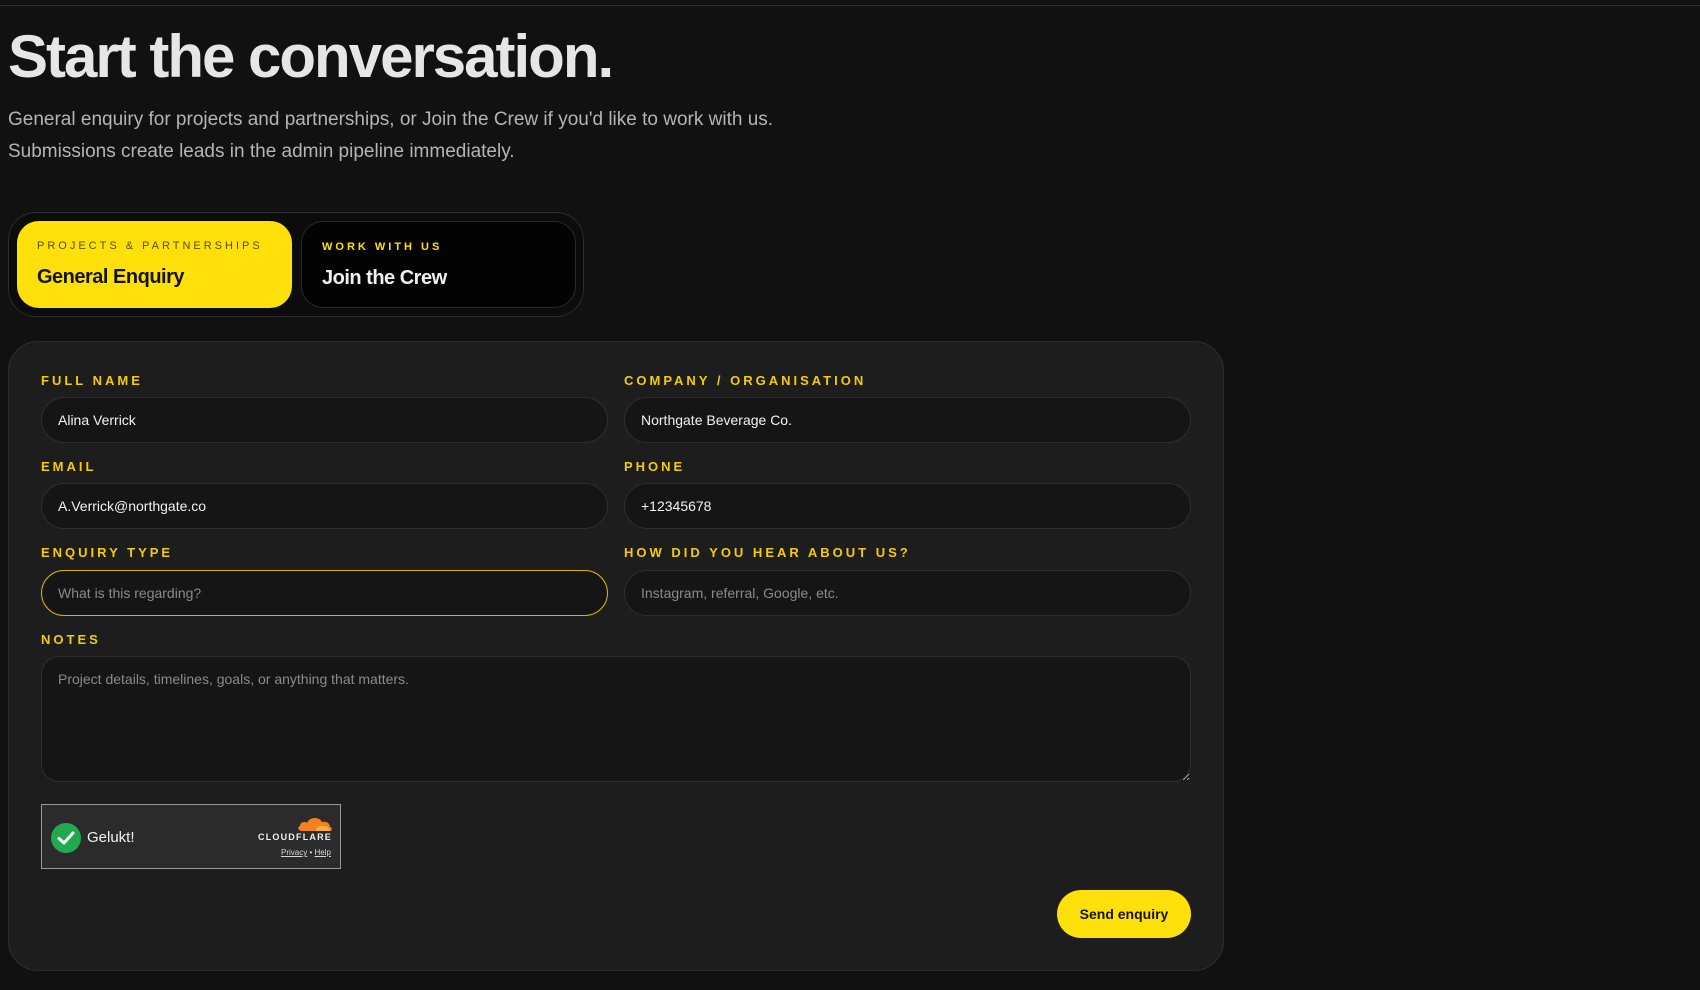 This screenshot has height=990, width=1700. What do you see at coordinates (745, 380) in the screenshot?
I see `company-label: COMPANY / ORGANISATION` at bounding box center [745, 380].